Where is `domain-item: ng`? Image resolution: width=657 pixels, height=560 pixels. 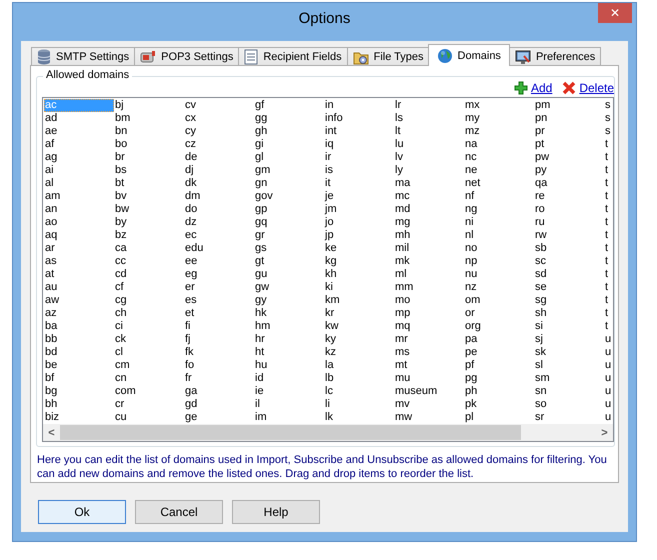
domain-item: ng is located at coordinates (499, 209).